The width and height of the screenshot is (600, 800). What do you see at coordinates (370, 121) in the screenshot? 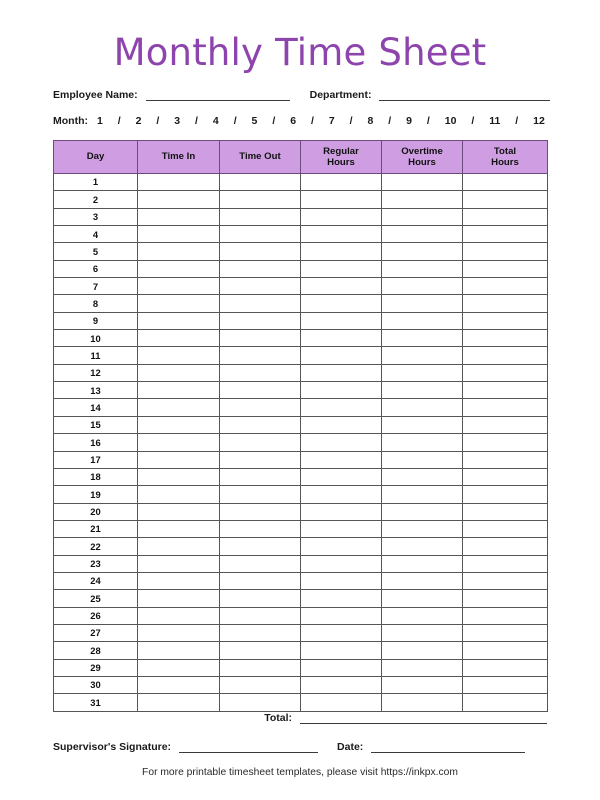
I see `month-option-8: 8` at bounding box center [370, 121].